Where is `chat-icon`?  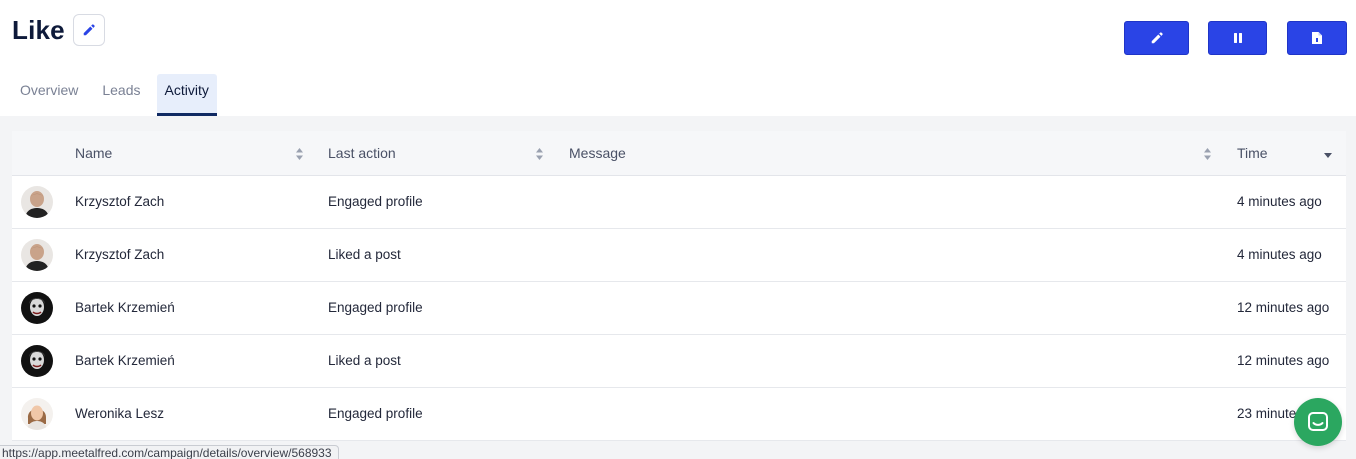 chat-icon is located at coordinates (1318, 421).